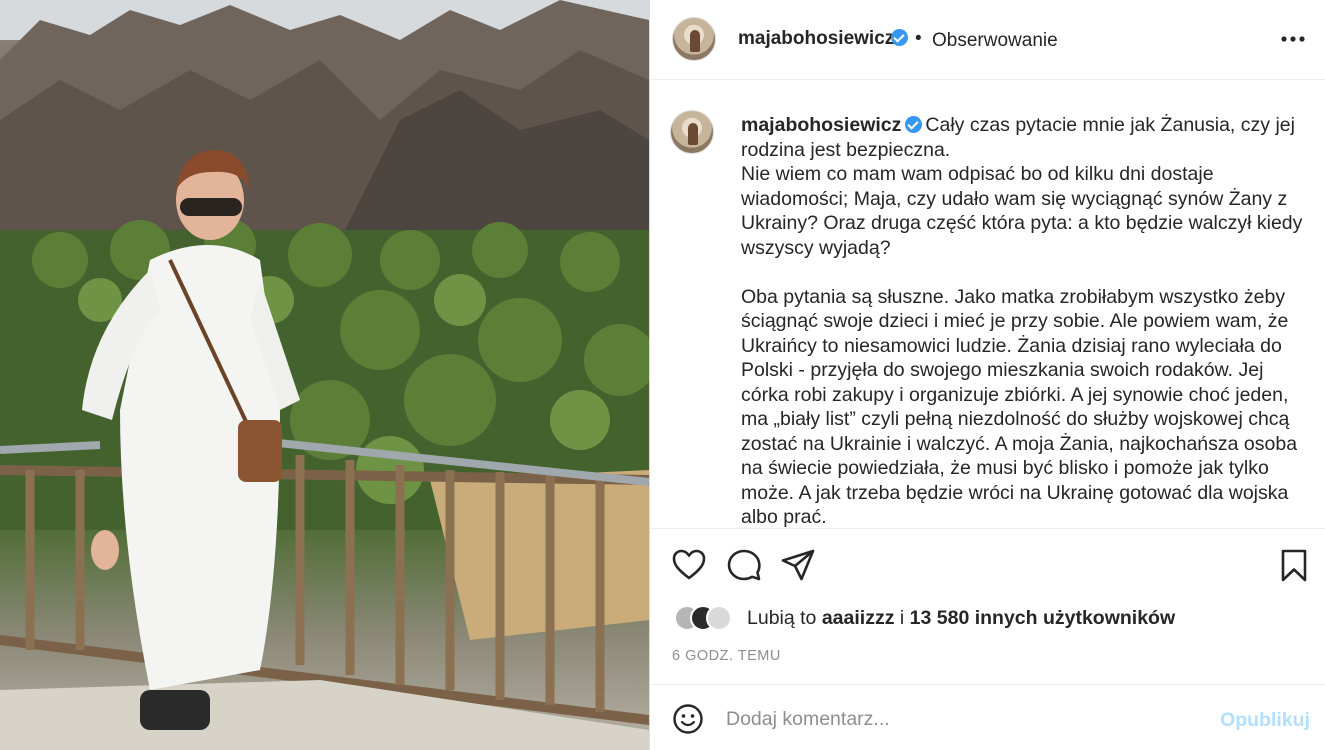  What do you see at coordinates (1265, 720) in the screenshot?
I see `publish-button: Opublikuj` at bounding box center [1265, 720].